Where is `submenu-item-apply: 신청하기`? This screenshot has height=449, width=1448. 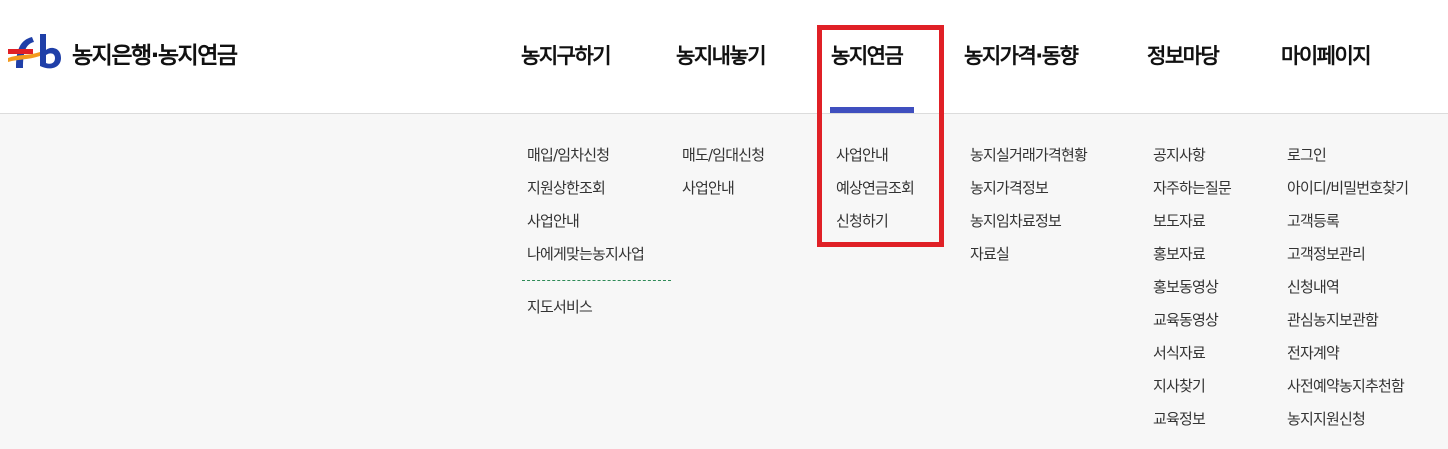
submenu-item-apply: 신청하기 is located at coordinates (875, 226).